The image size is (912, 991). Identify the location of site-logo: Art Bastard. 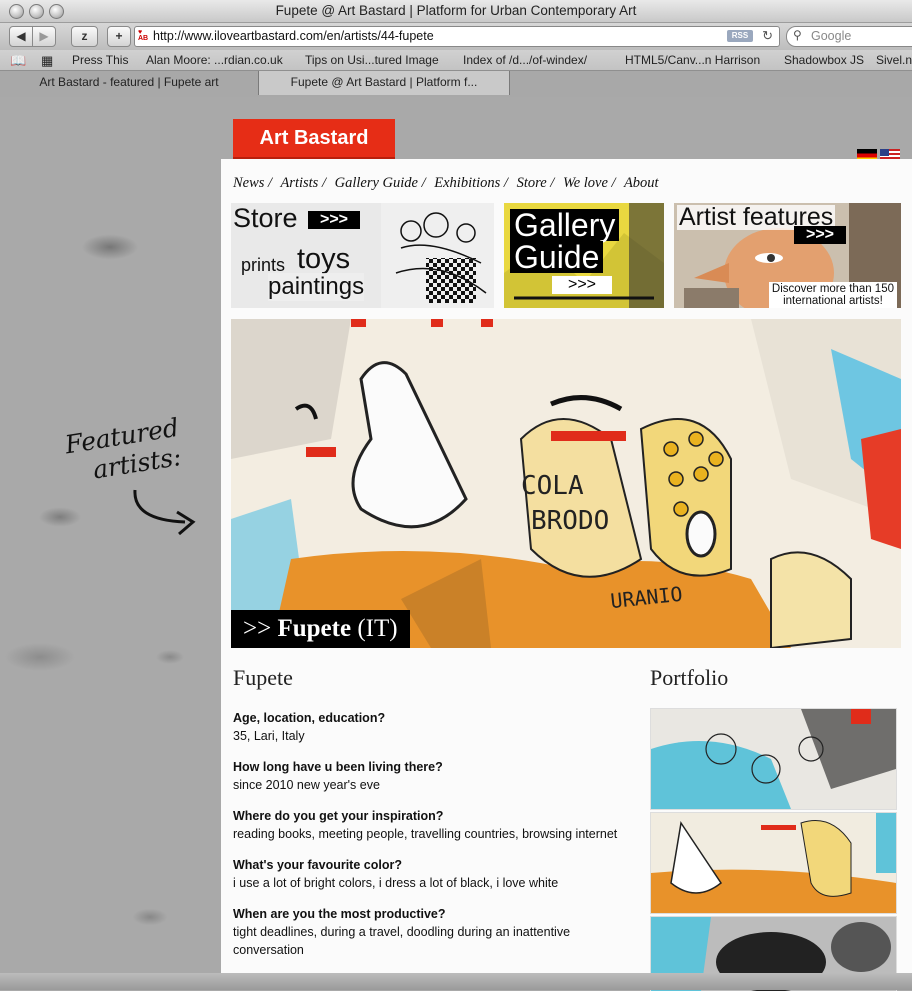
(314, 138).